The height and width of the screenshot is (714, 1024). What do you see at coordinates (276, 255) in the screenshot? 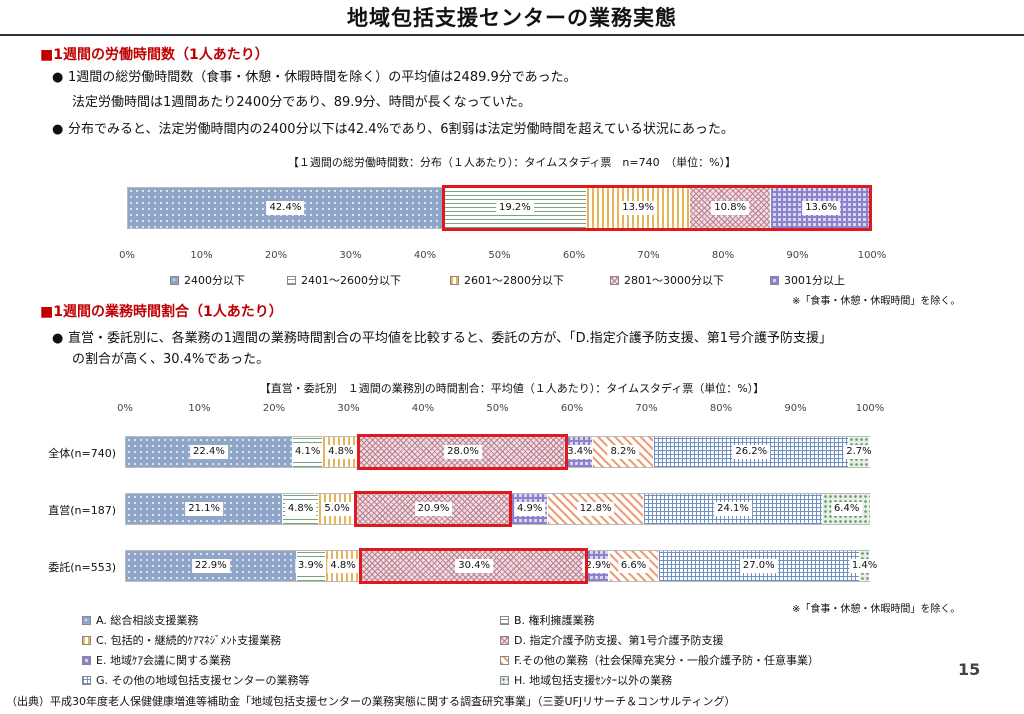
I see `chart1-tick-label: 20%` at bounding box center [276, 255].